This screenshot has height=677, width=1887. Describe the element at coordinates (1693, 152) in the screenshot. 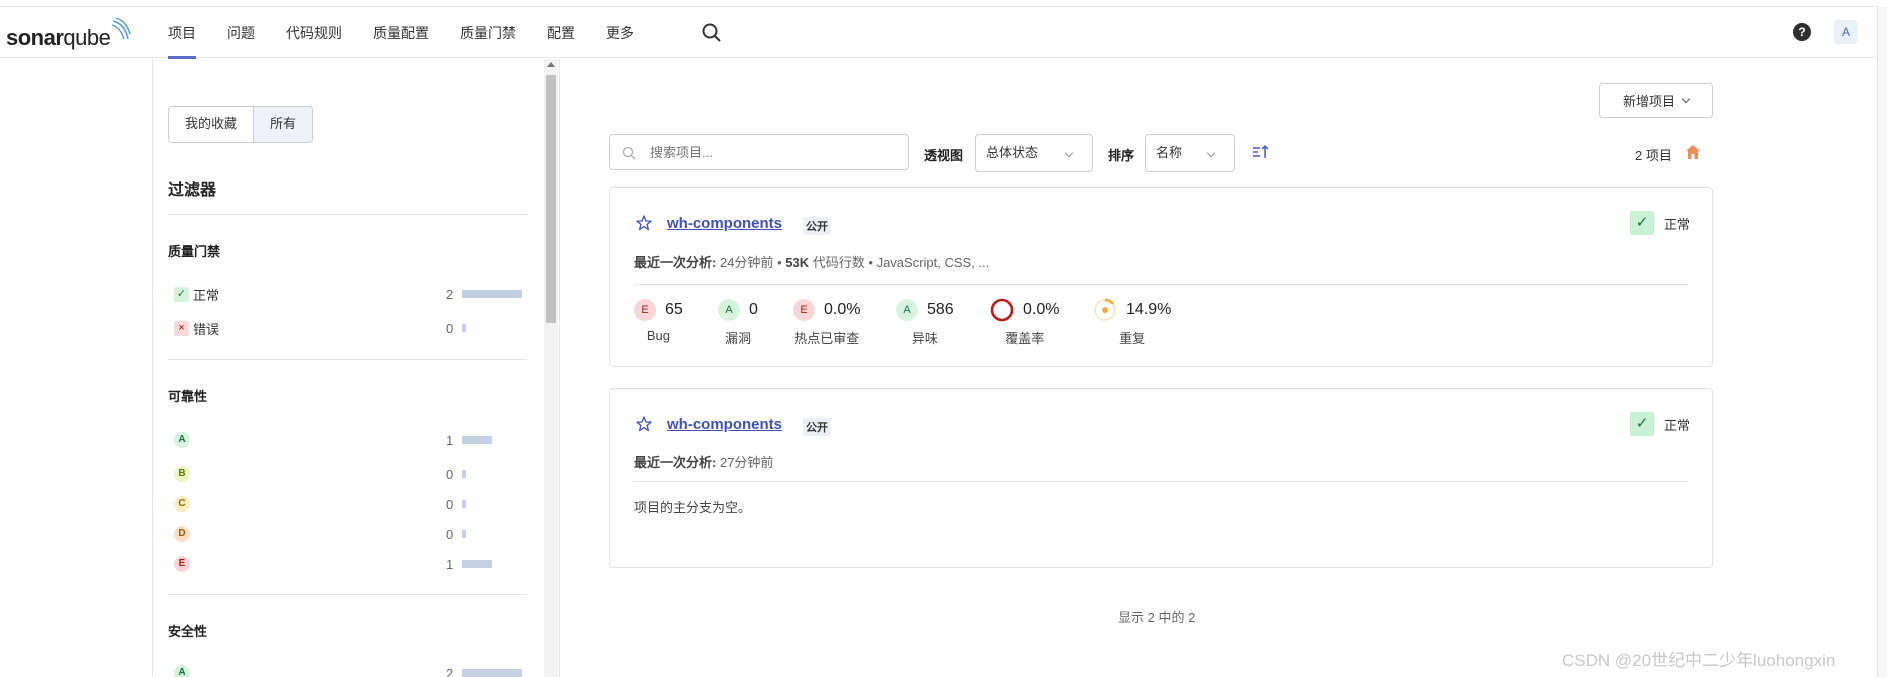

I see `home-icon` at that location.